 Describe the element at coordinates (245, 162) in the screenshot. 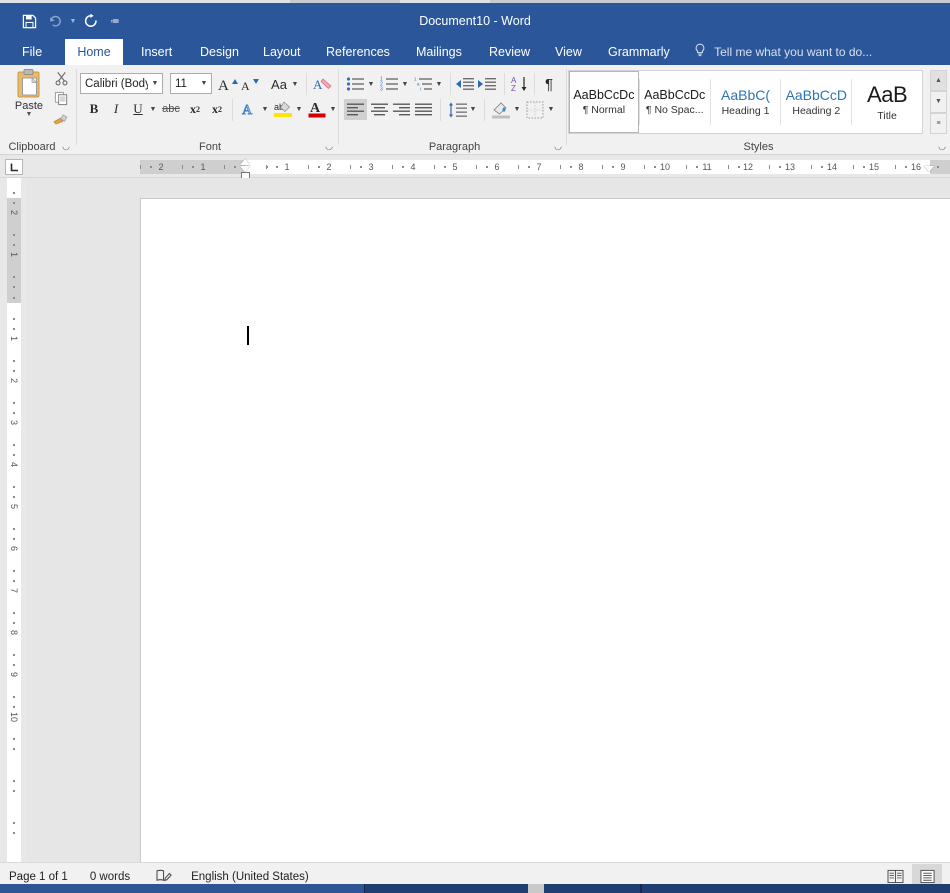

I see `first-line-indent-marker` at that location.